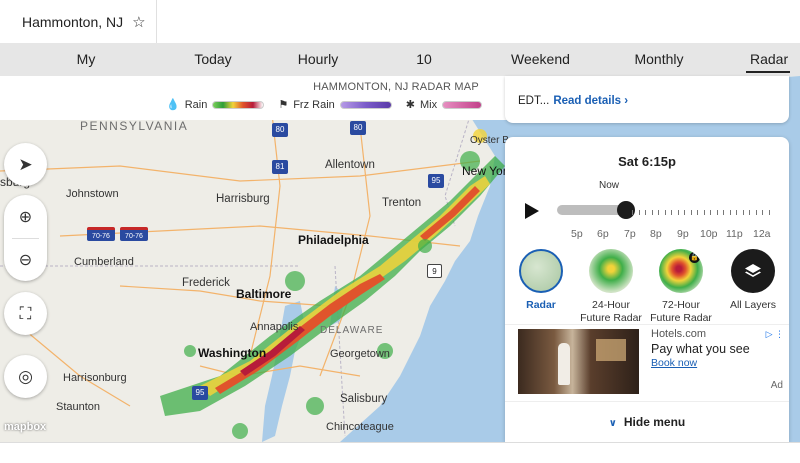 The width and height of the screenshot is (800, 463). I want to click on layer-24-hour-future-radar: 24-Hour Future Radar, so click(611, 287).